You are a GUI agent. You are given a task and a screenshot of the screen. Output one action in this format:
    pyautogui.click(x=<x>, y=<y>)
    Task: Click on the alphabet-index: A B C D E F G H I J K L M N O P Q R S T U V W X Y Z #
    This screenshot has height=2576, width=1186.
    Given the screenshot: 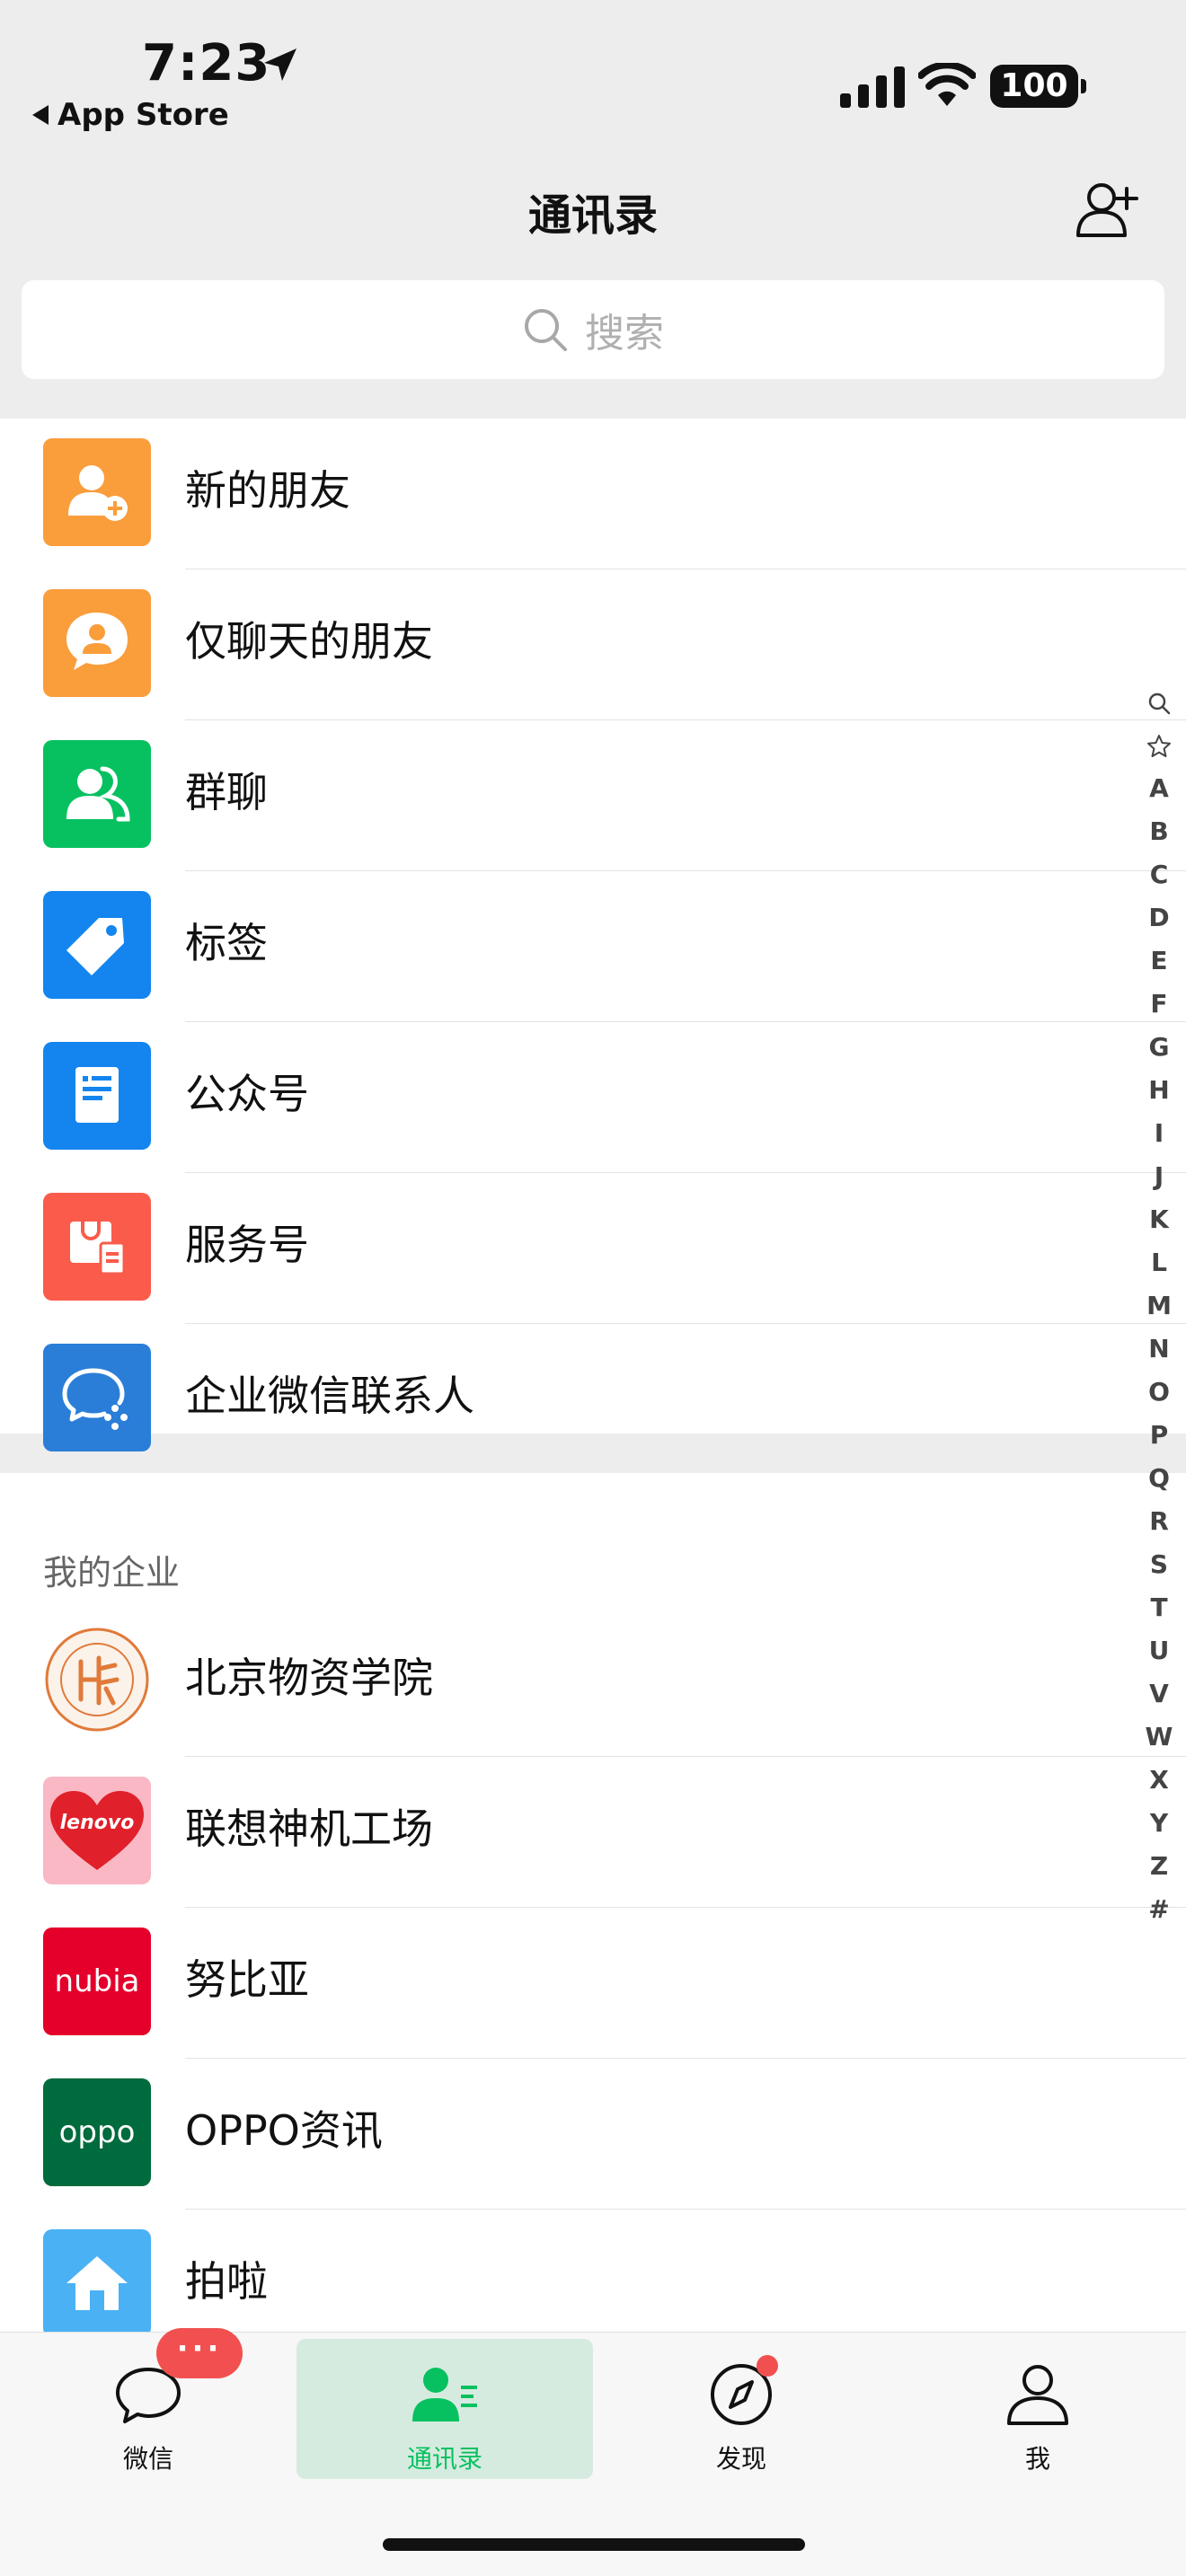 What is the action you would take?
    pyautogui.click(x=1159, y=1302)
    